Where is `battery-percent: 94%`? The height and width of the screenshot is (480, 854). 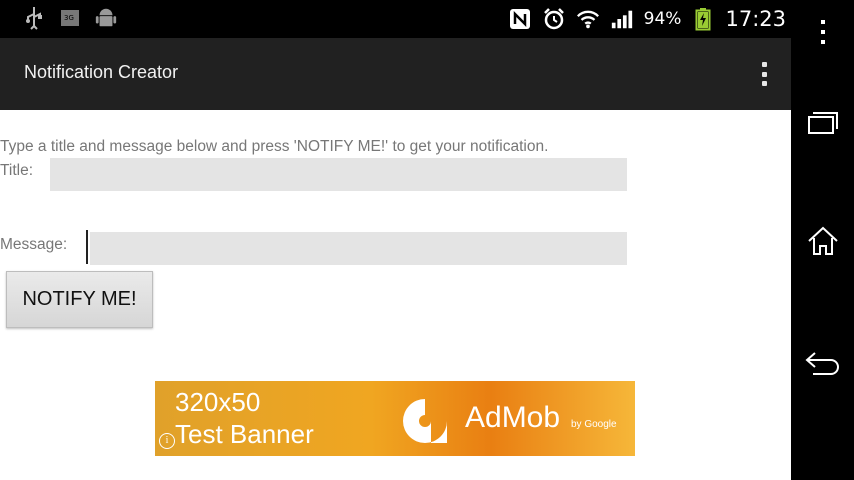
battery-percent: 94% is located at coordinates (662, 19).